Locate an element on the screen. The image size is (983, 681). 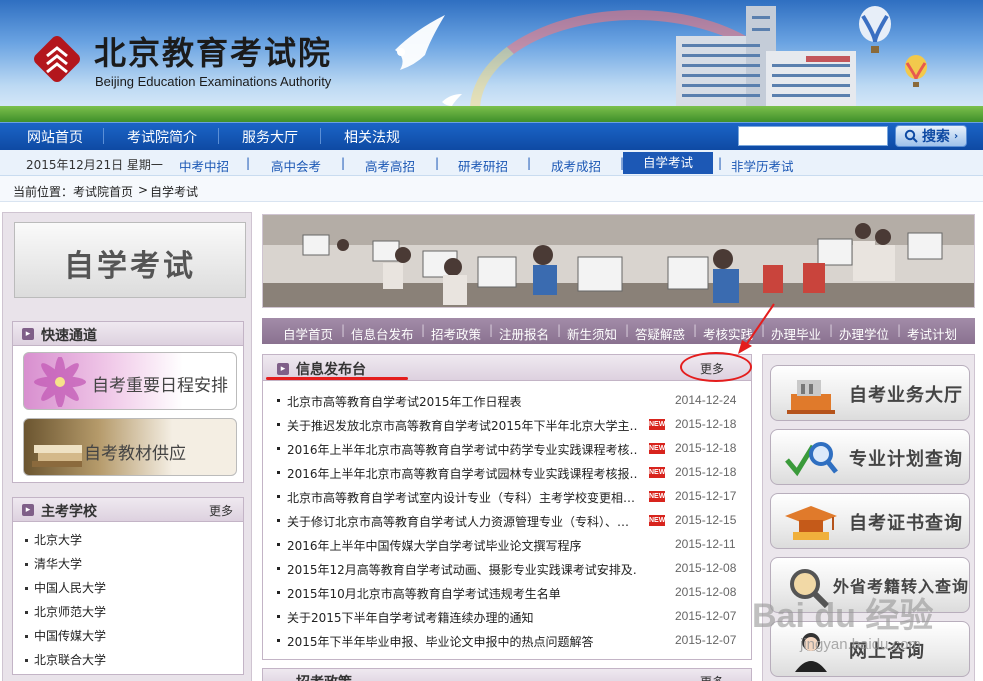
quick-access-title: 快速通道 is located at coordinates (69, 336).